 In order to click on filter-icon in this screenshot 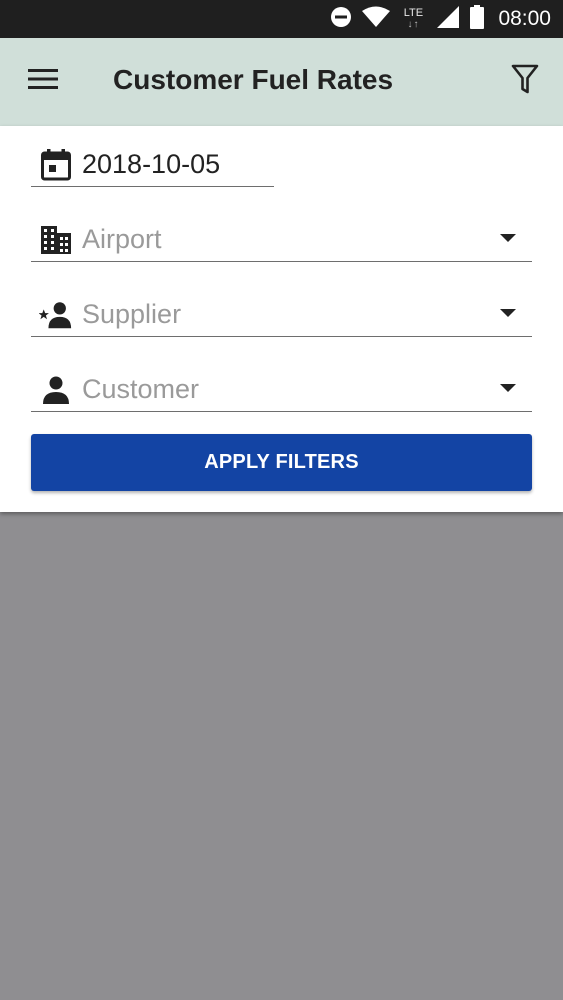, I will do `click(525, 81)`.